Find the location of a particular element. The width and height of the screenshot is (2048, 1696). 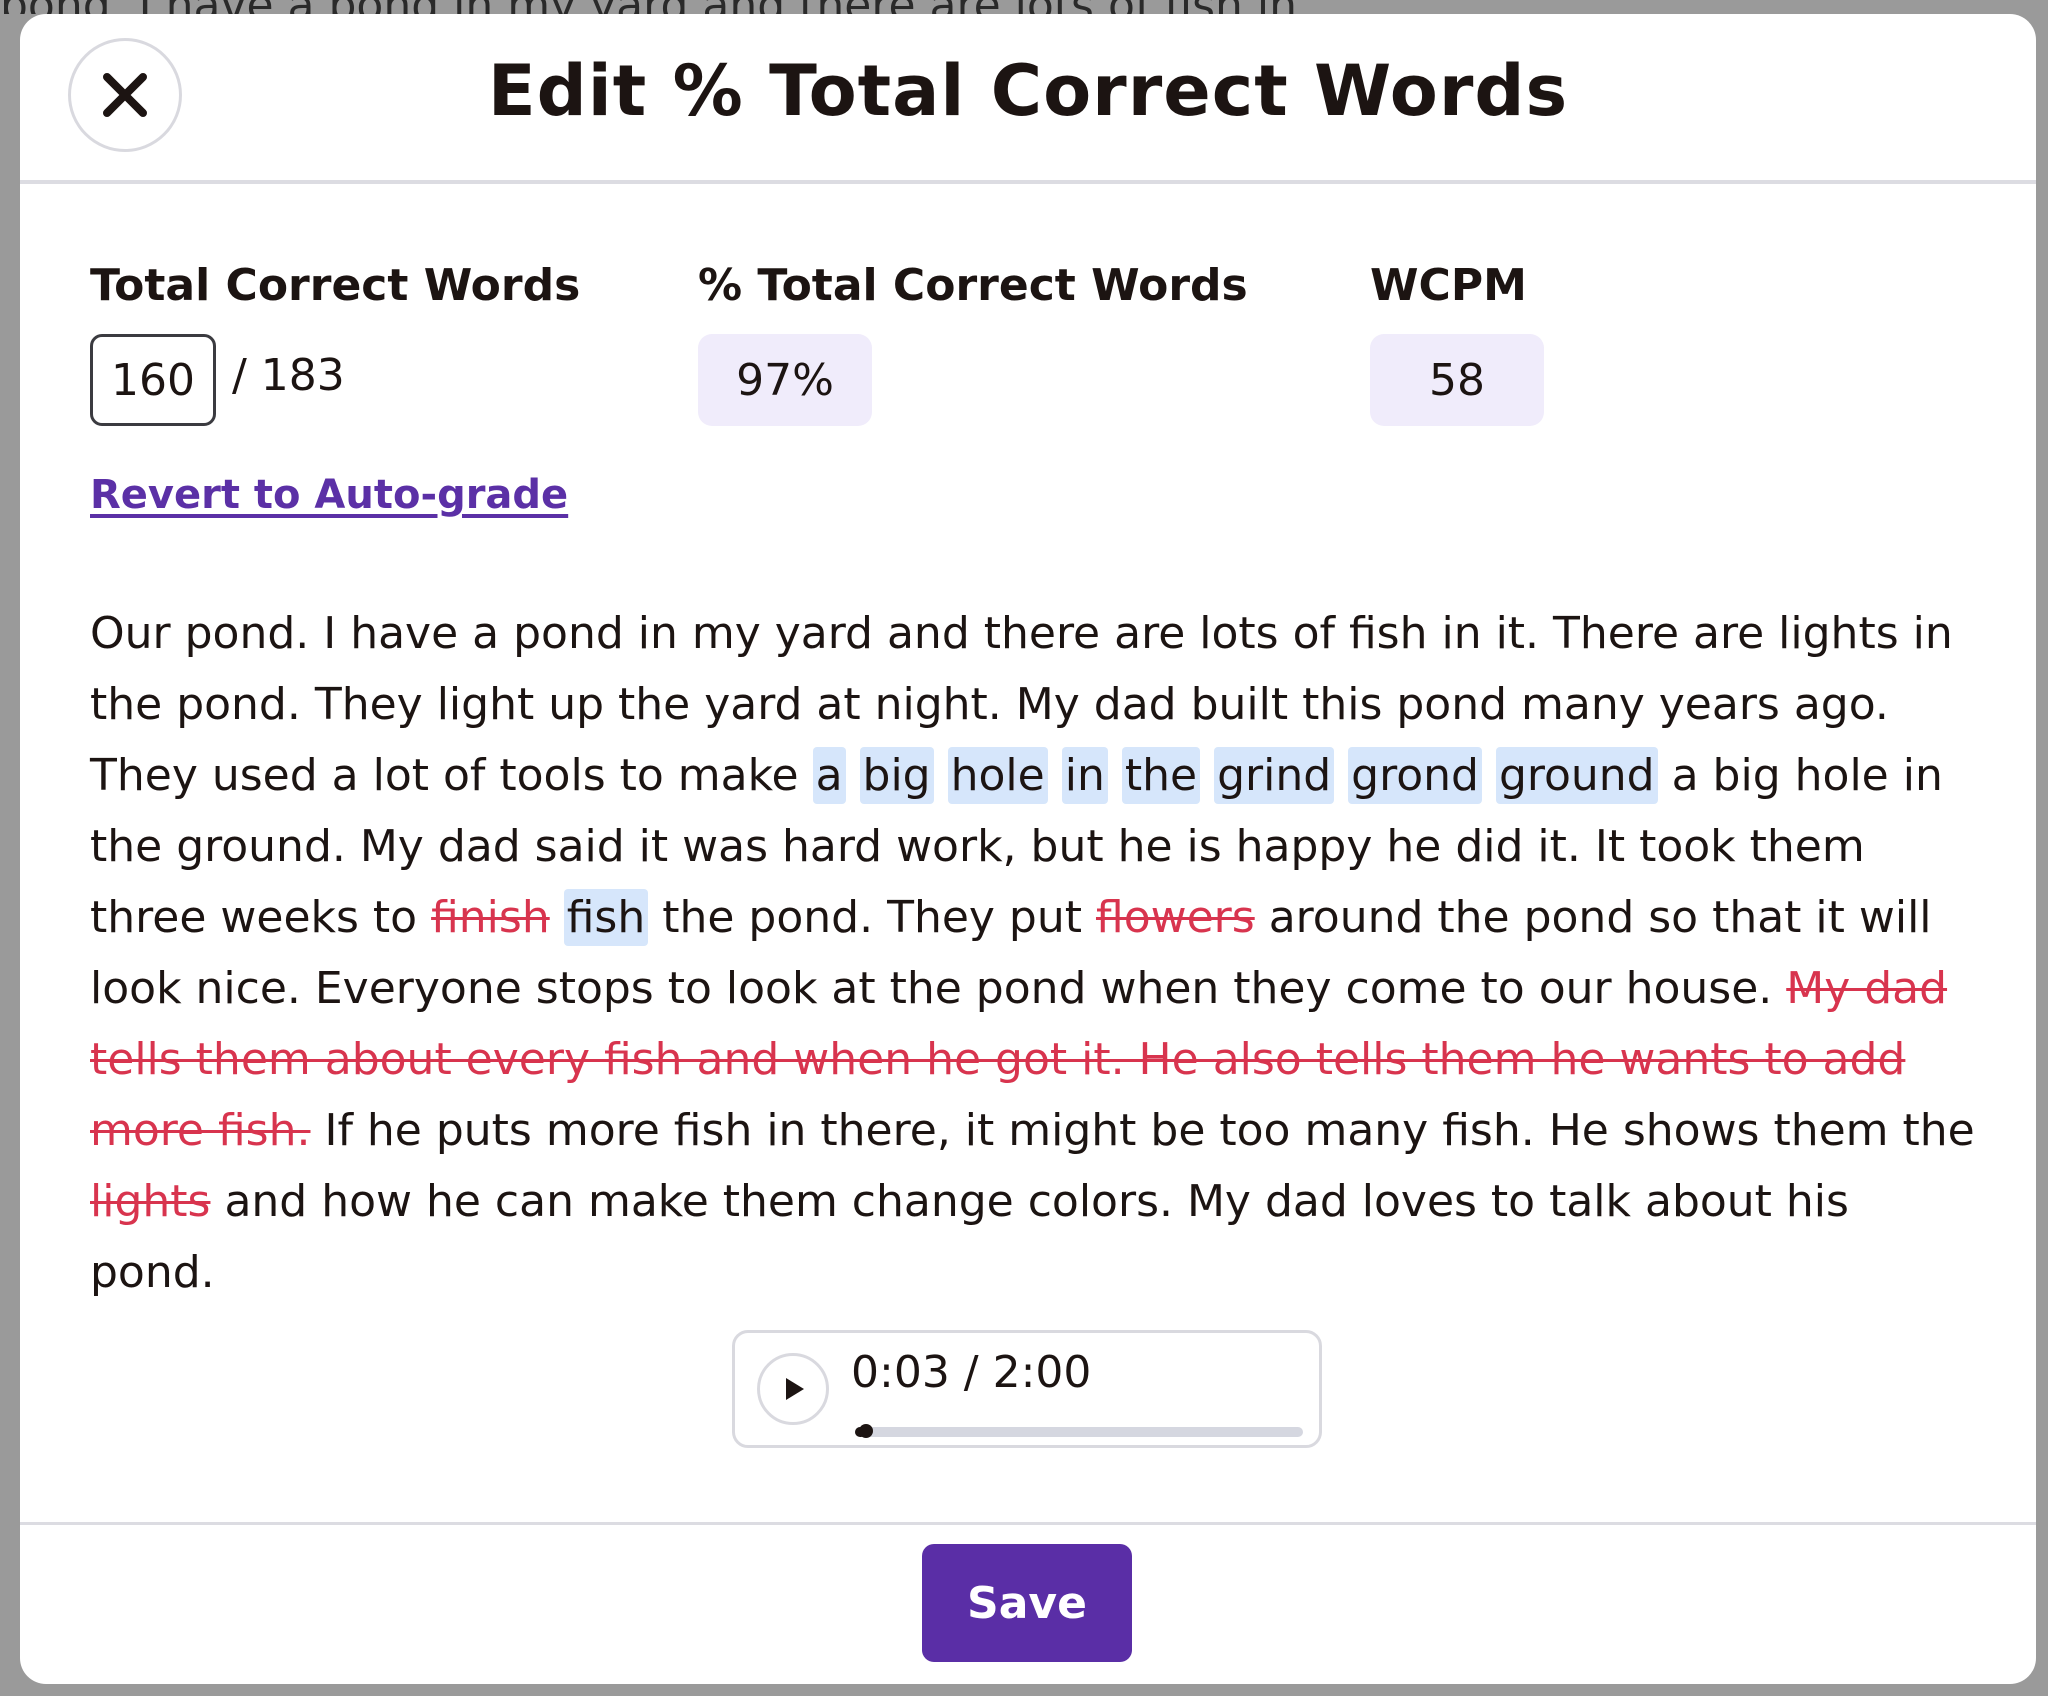

inserted-word: grind is located at coordinates (1274, 775).